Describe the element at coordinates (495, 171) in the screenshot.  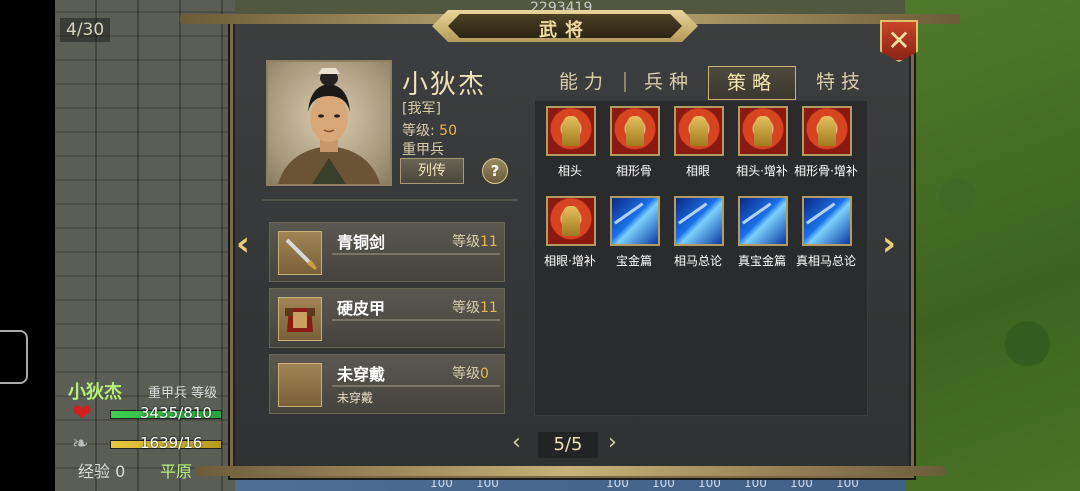
I see `help-button: ?` at that location.